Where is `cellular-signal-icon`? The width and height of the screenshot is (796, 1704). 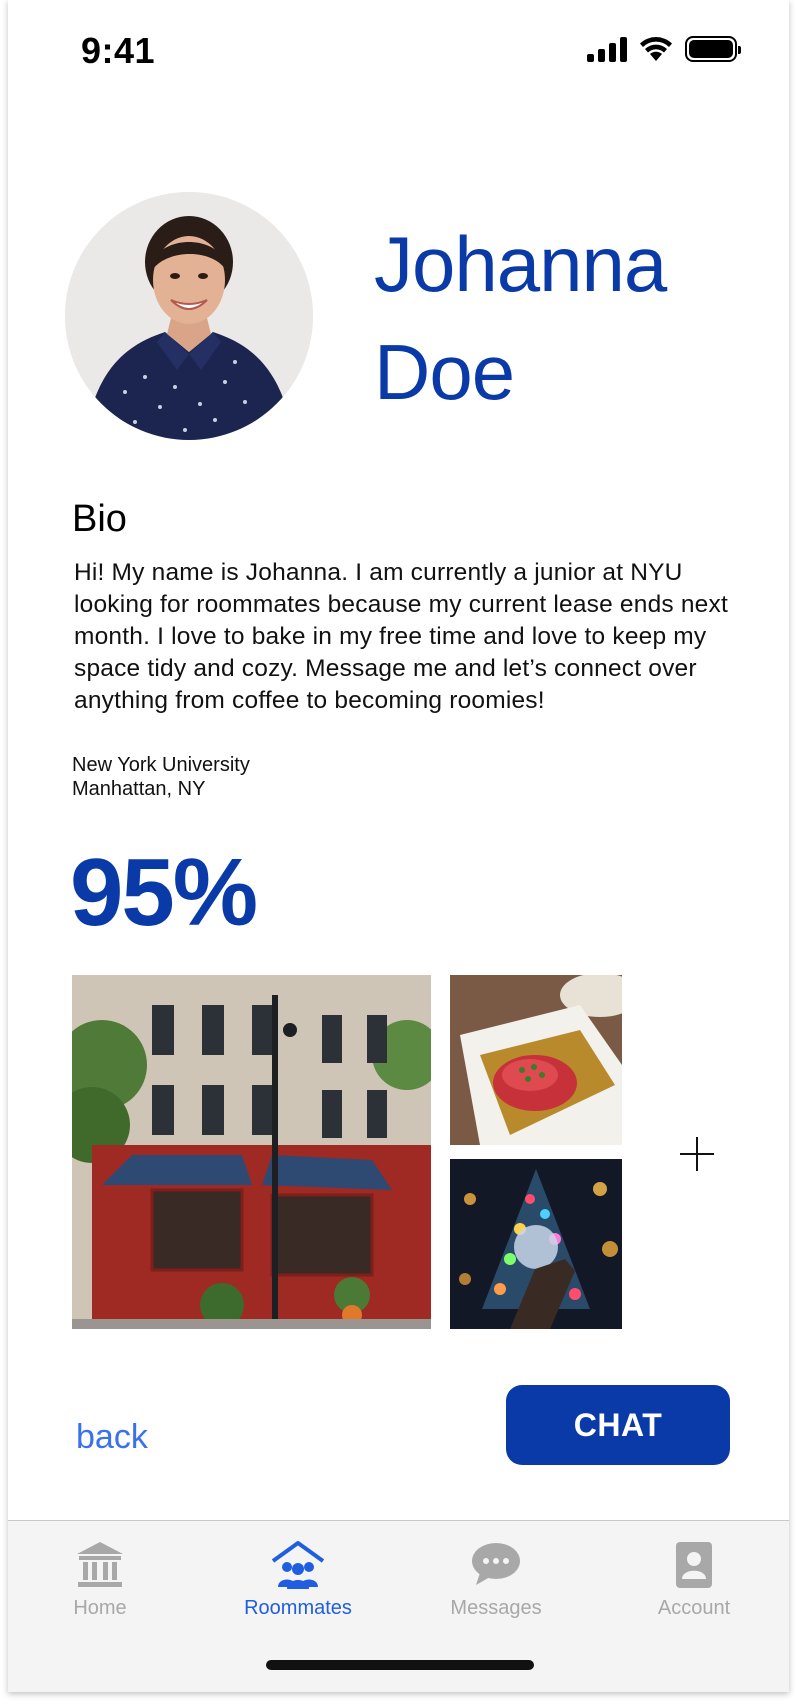 cellular-signal-icon is located at coordinates (607, 49).